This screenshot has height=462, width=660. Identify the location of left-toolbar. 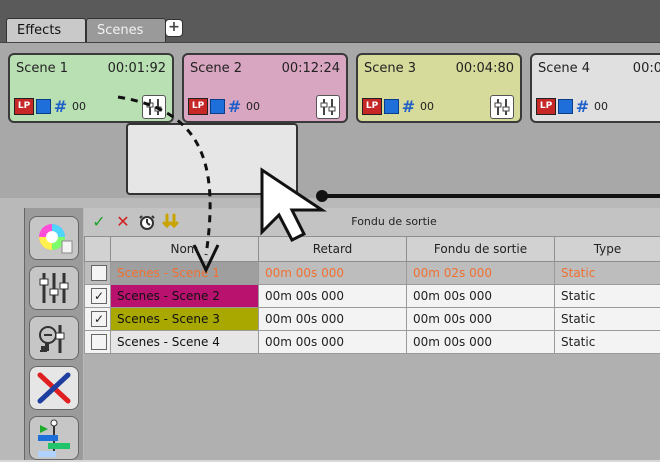
(53, 334).